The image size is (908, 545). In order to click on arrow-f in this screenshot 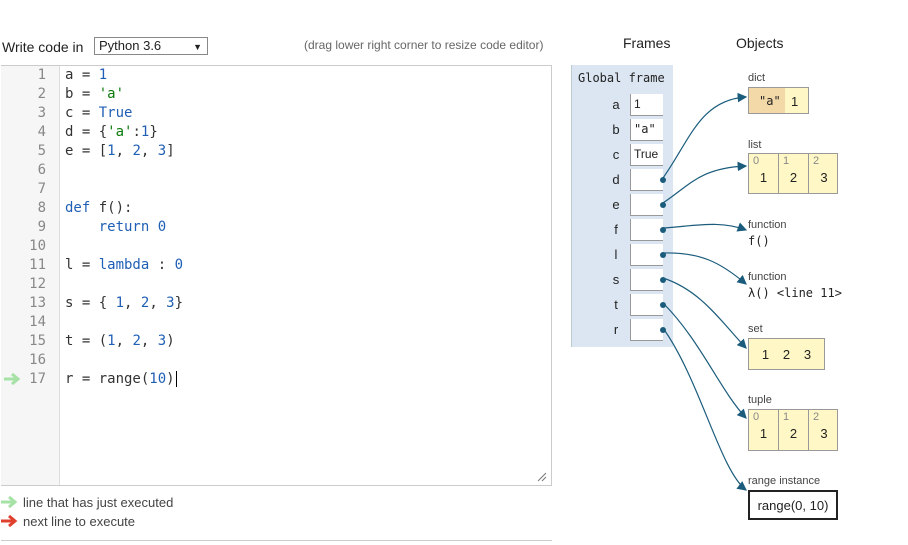, I will do `click(705, 227)`.